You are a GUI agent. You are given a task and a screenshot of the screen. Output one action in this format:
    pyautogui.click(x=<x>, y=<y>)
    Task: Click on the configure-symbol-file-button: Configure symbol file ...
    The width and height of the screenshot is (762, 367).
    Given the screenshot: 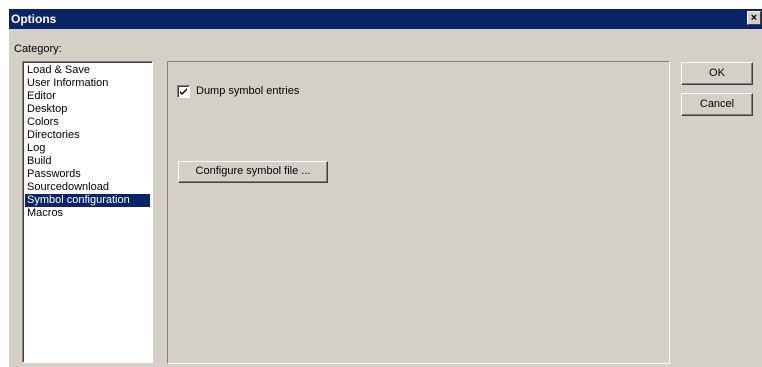 What is the action you would take?
    pyautogui.click(x=253, y=172)
    